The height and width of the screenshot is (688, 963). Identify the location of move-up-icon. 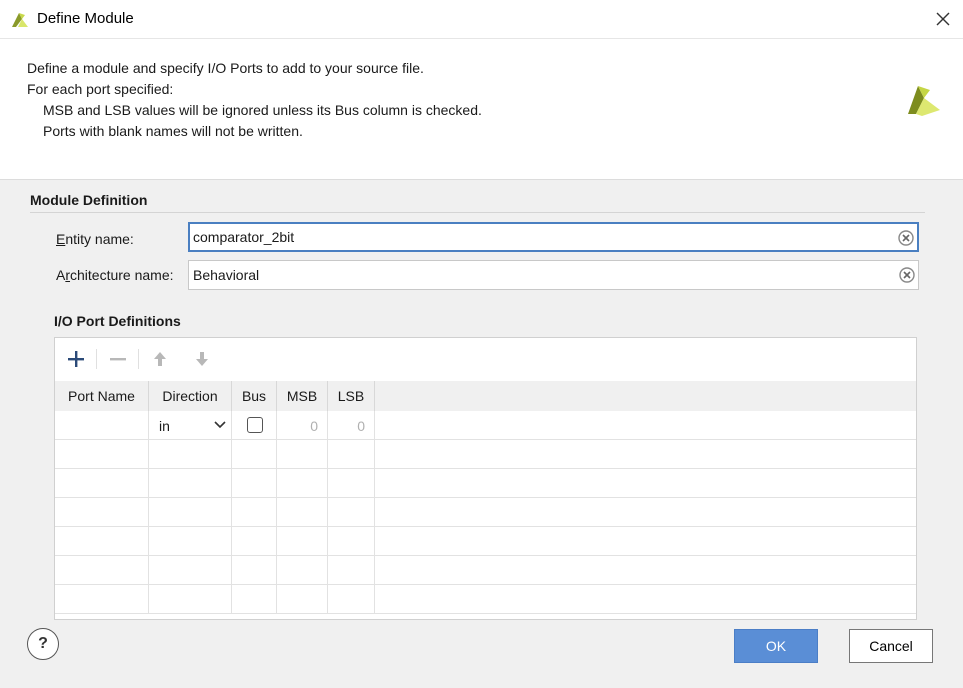
(160, 359).